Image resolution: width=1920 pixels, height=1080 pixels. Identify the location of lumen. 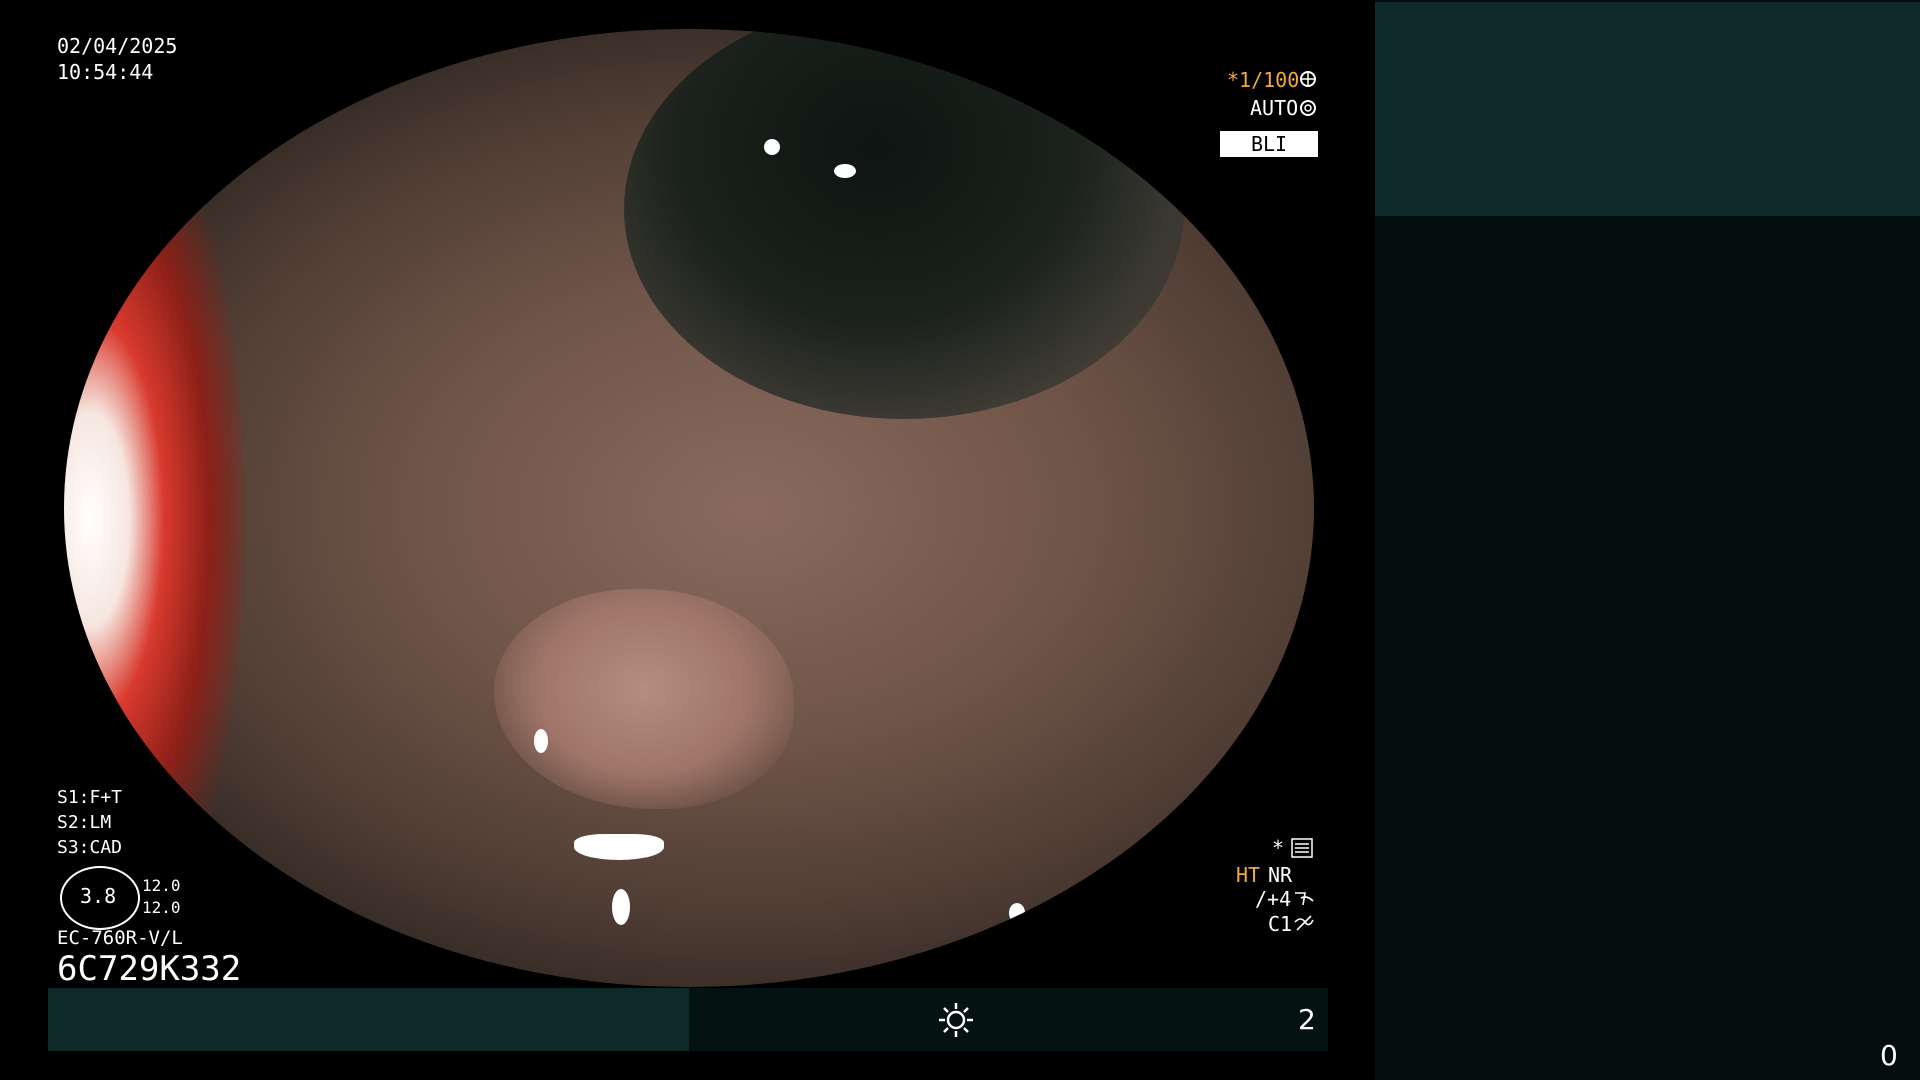
(904, 224).